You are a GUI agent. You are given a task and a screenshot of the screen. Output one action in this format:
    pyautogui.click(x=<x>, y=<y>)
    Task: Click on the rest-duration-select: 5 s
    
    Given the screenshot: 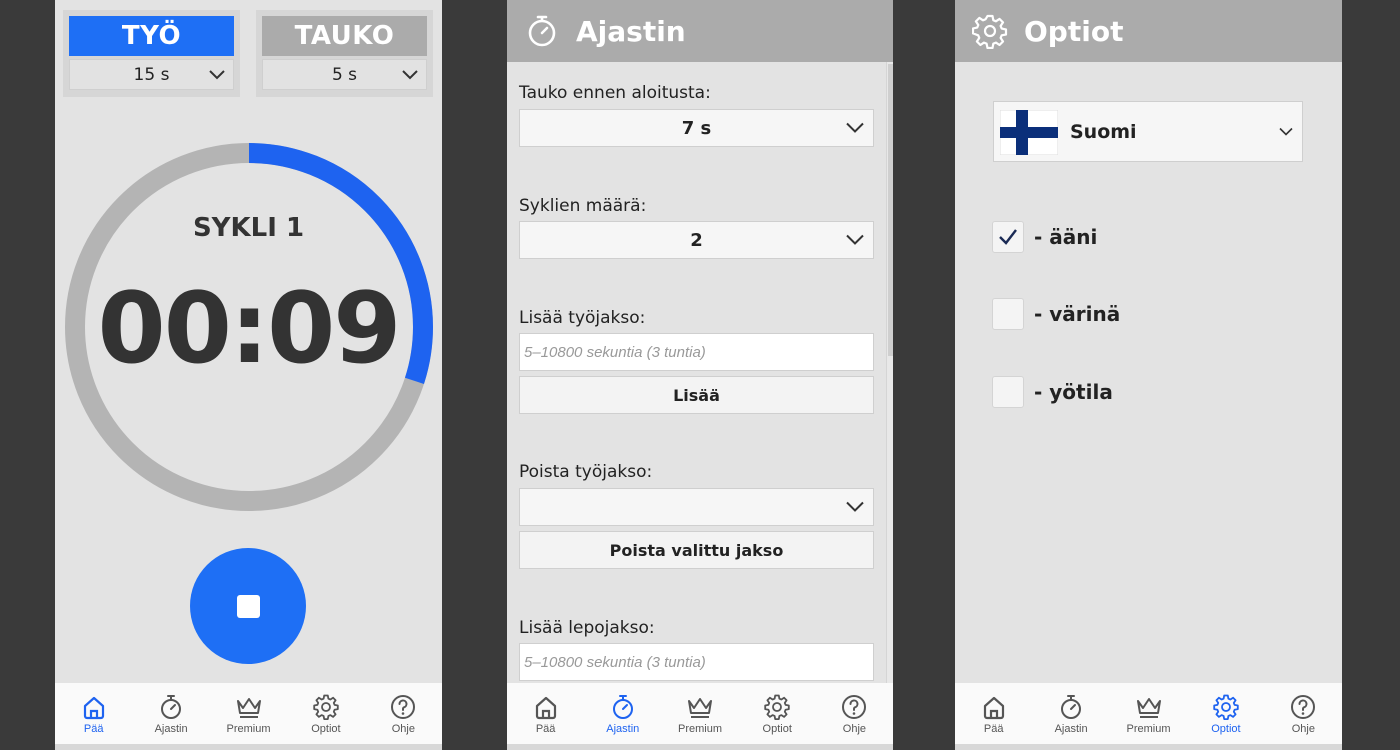 What is the action you would take?
    pyautogui.click(x=344, y=74)
    